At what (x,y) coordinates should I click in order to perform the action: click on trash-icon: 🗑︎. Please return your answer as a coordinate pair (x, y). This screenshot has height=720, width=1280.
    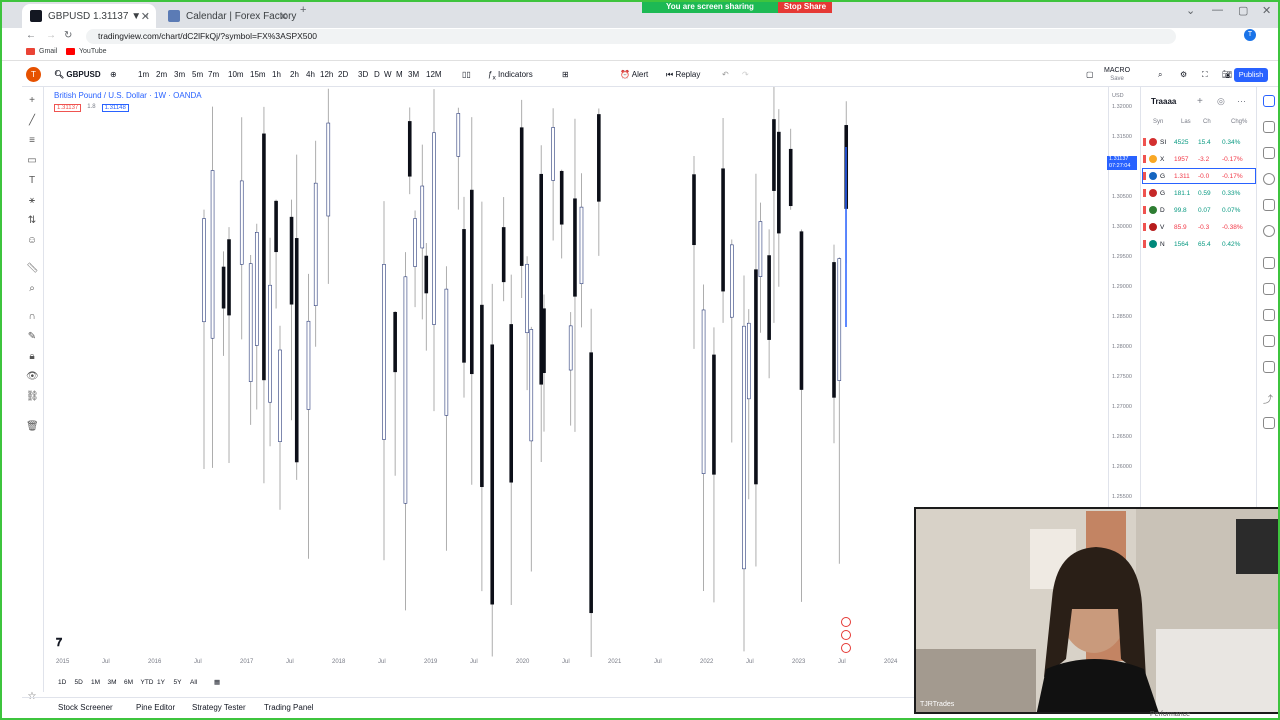
    Looking at the image, I should click on (32, 427).